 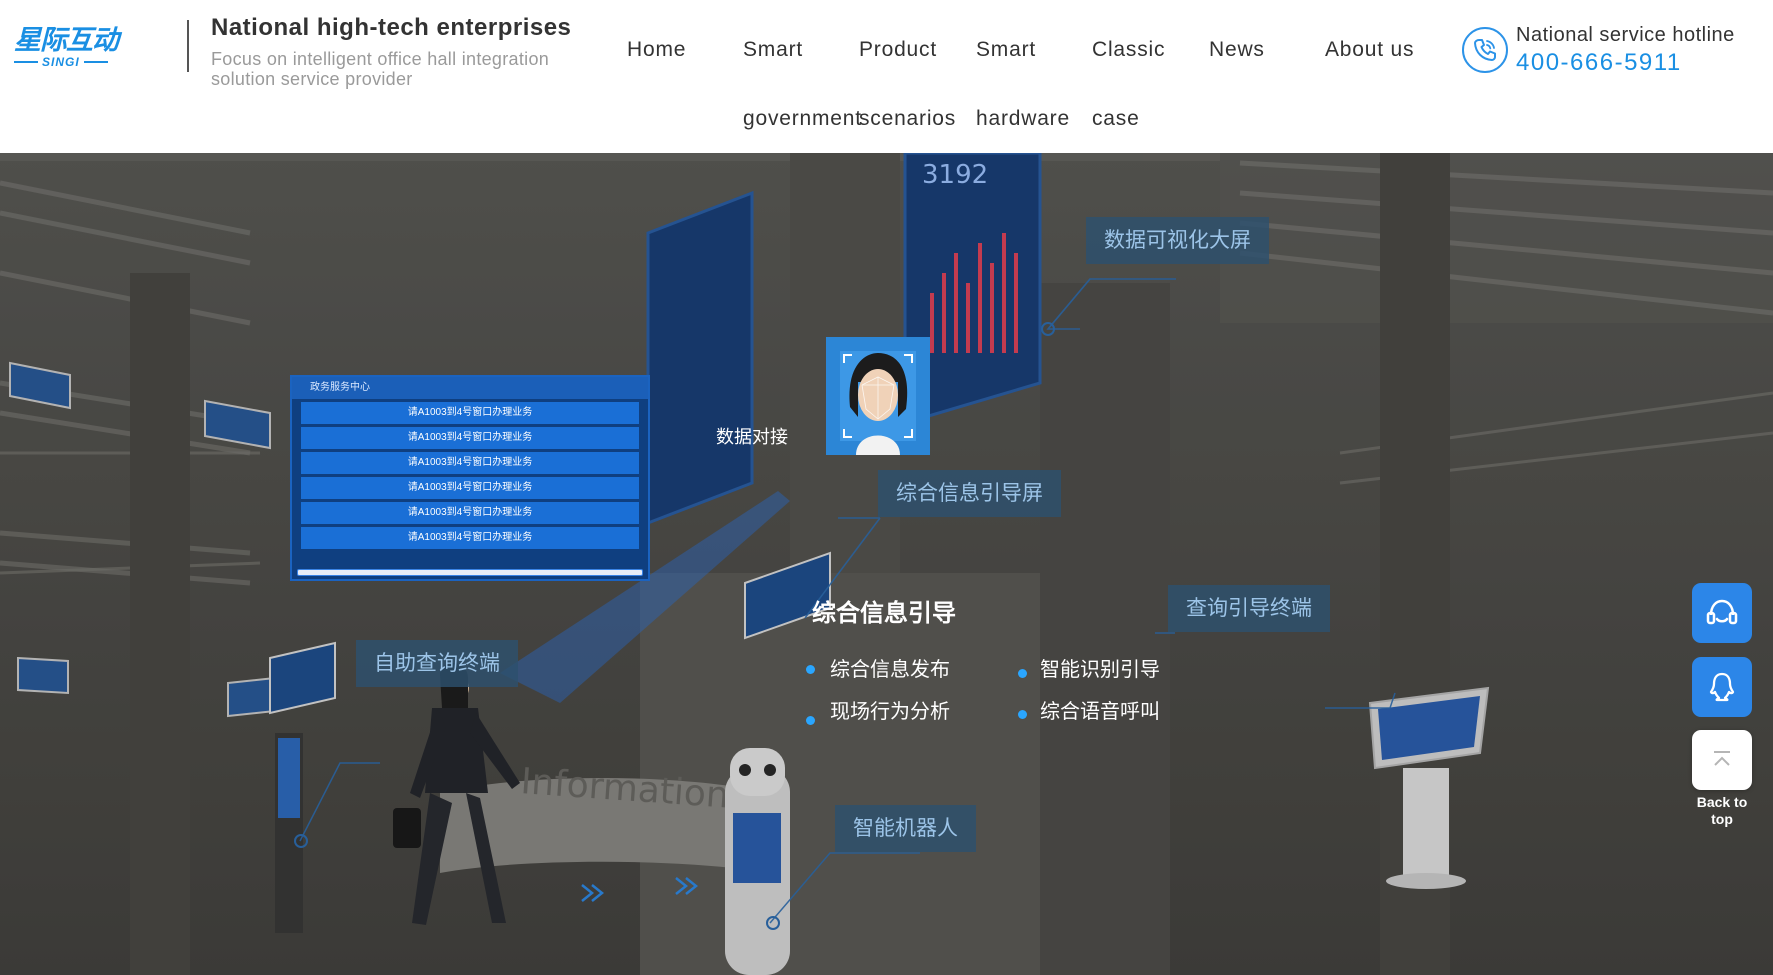 What do you see at coordinates (802, 118) in the screenshot?
I see `nav-smart-government-line2: government` at bounding box center [802, 118].